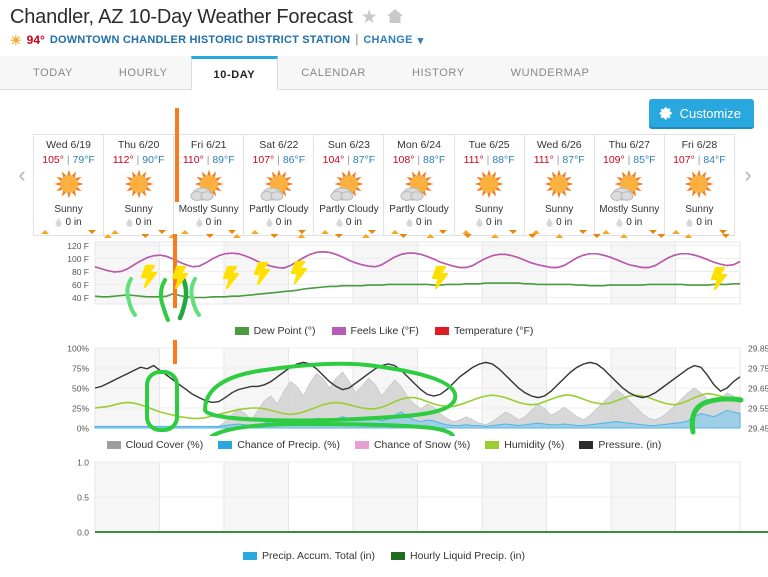  What do you see at coordinates (83, 533) in the screenshot?
I see `y-axis-tick-label: 0.0` at bounding box center [83, 533].